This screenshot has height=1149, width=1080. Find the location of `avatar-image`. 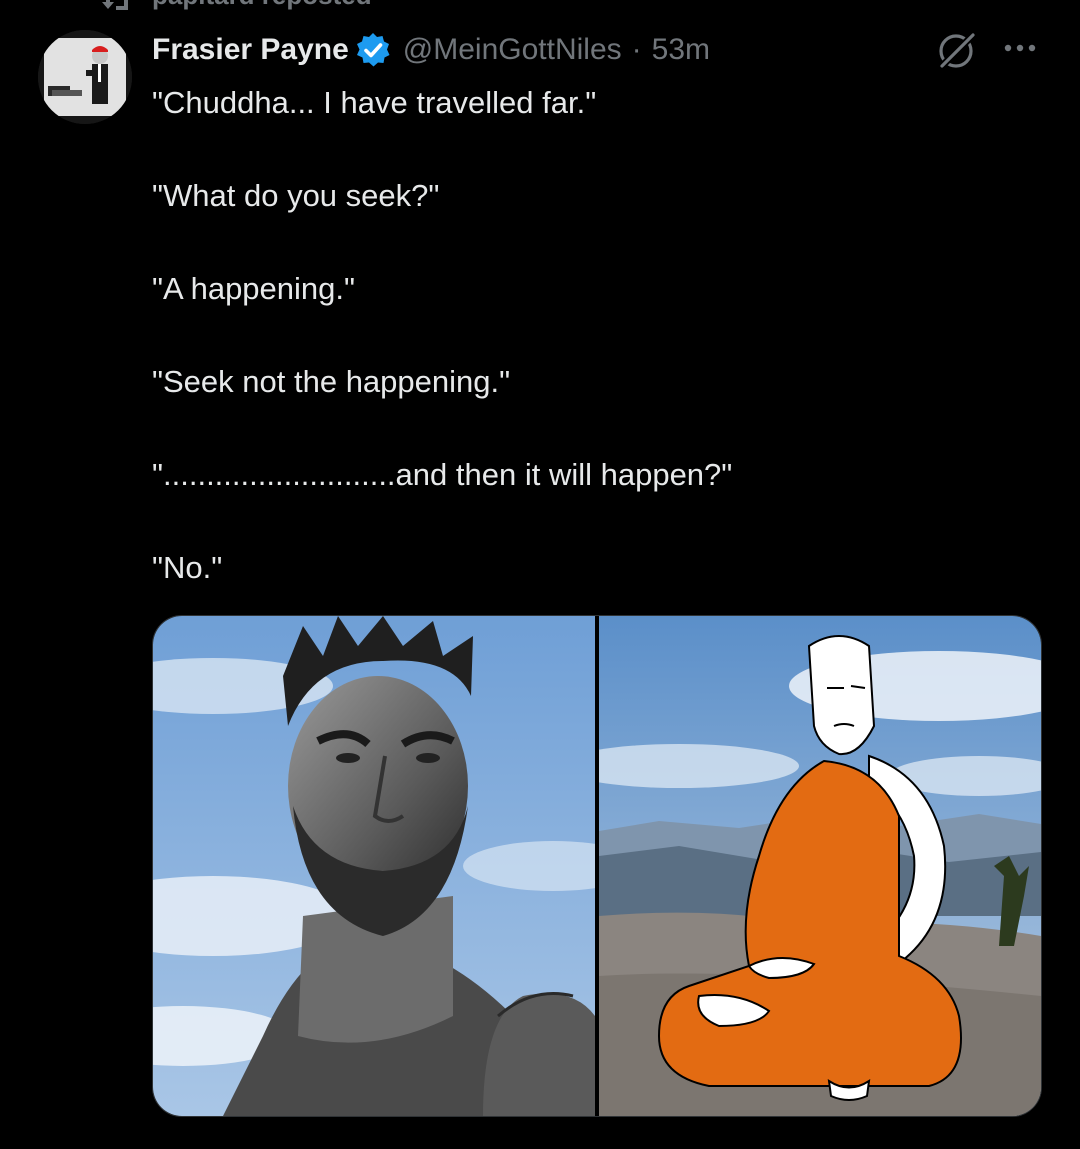

avatar-image is located at coordinates (85, 77).